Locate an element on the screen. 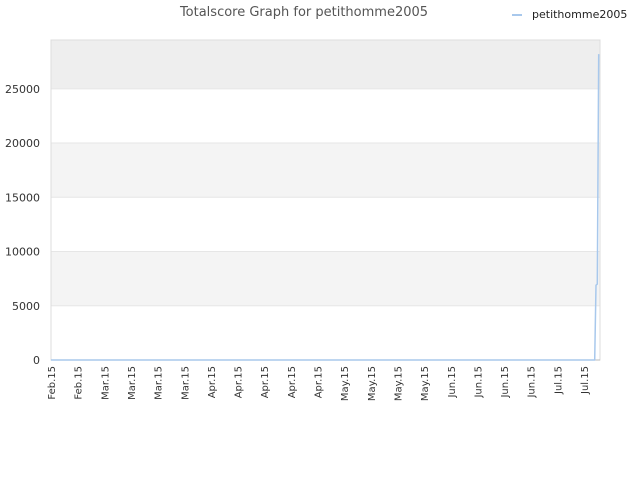 Image resolution: width=640 pixels, height=480 pixels. legend: petithomme2005 is located at coordinates (569, 14).